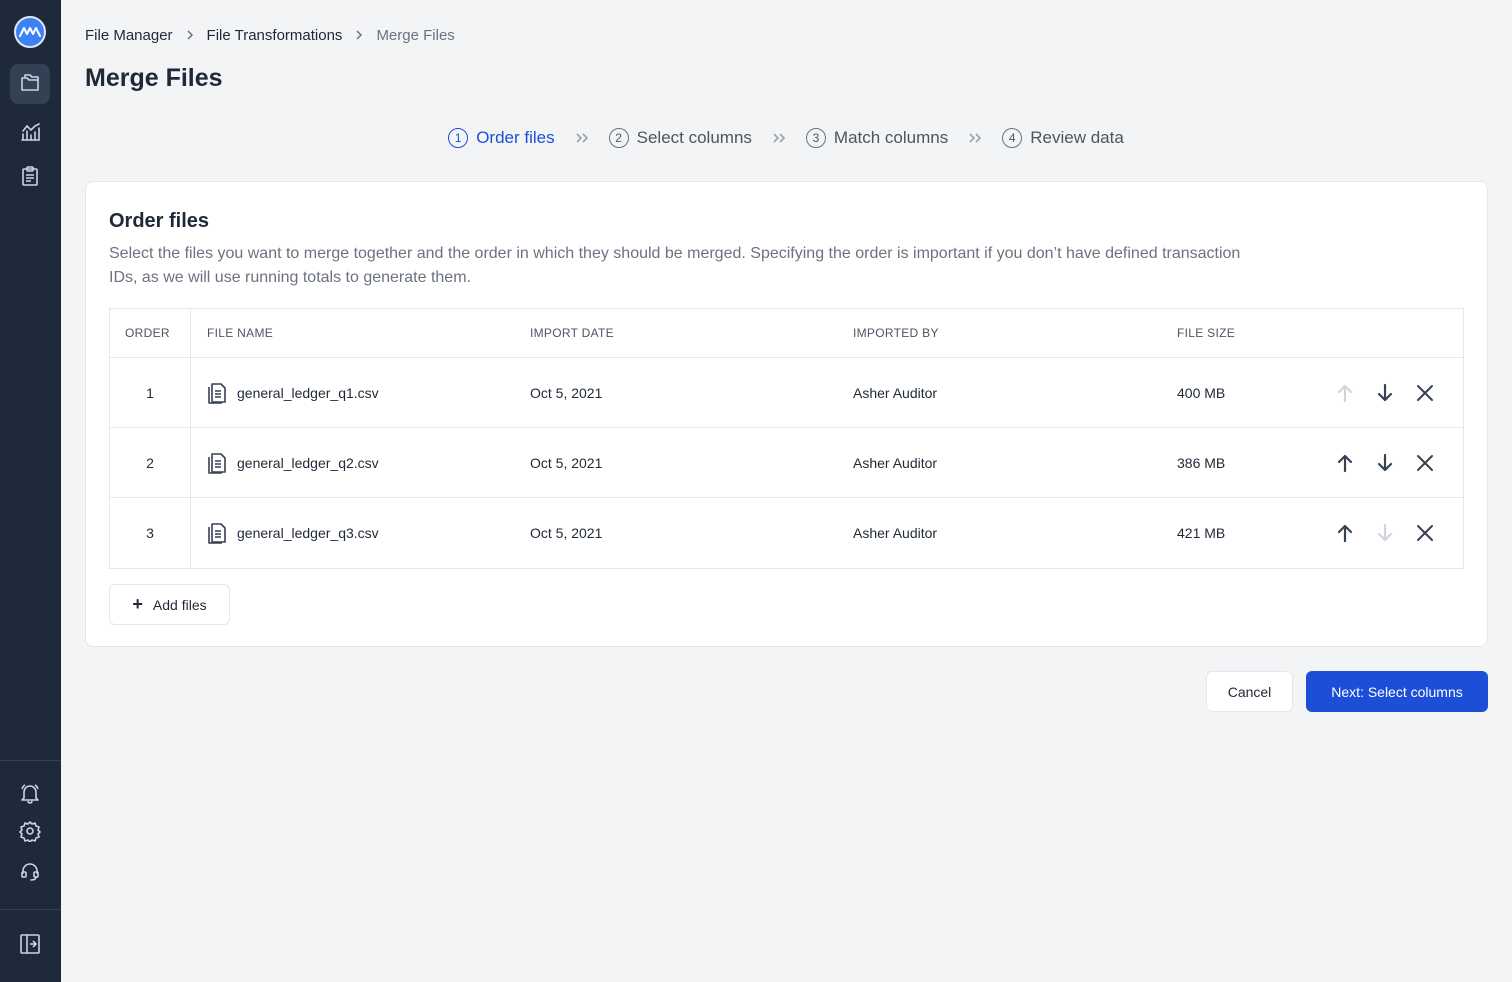 The width and height of the screenshot is (1512, 982). I want to click on step-number: 3, so click(815, 138).